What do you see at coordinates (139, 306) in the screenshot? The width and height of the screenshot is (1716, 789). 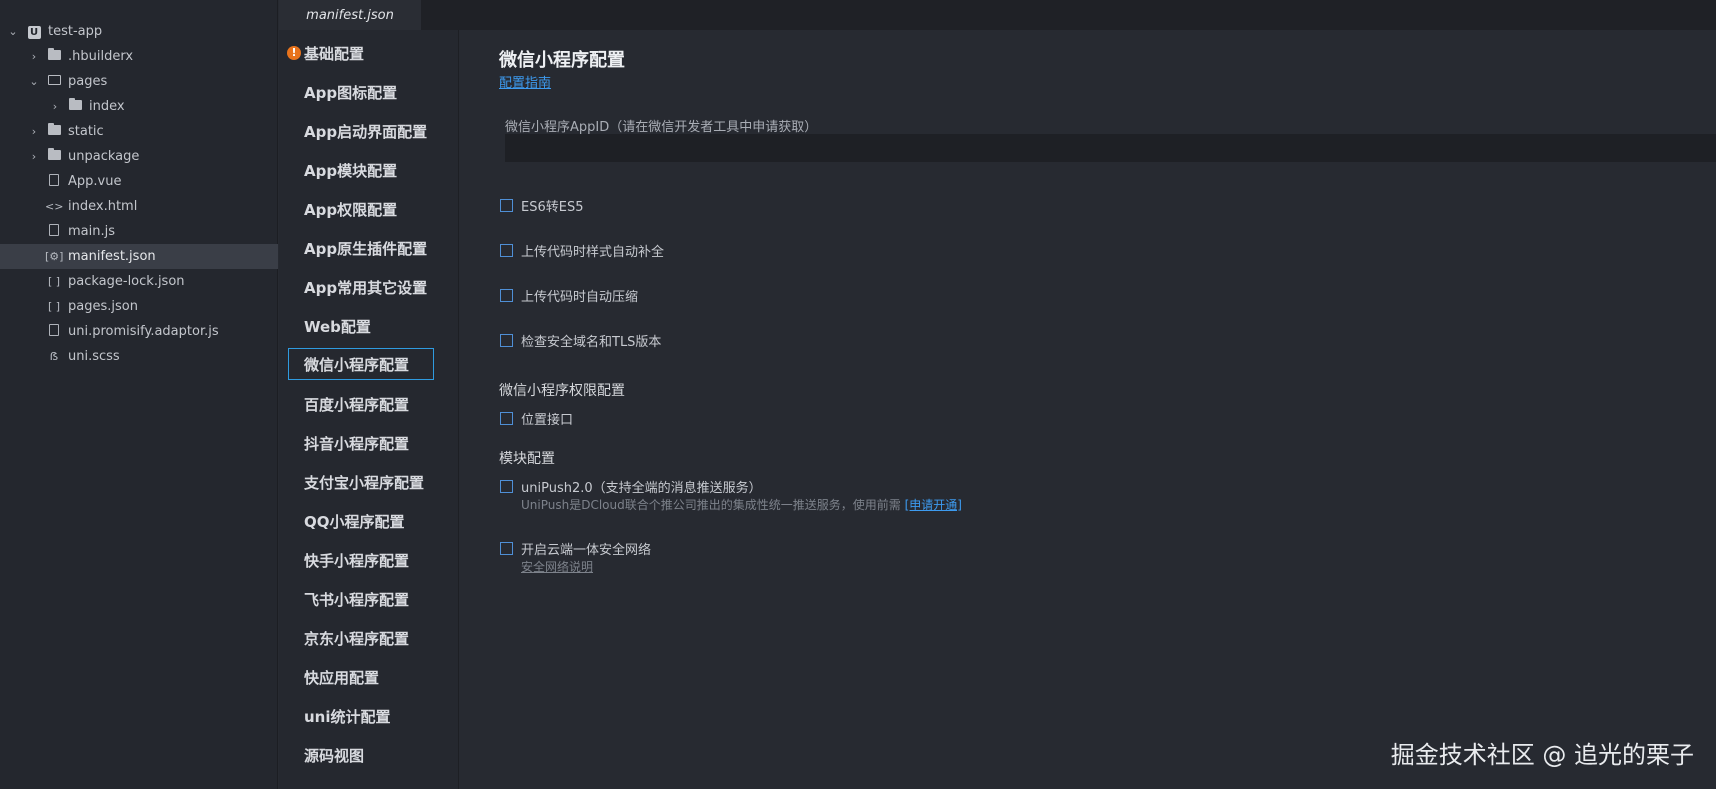 I see `tree-item-pages-json: [ ] pages.json` at bounding box center [139, 306].